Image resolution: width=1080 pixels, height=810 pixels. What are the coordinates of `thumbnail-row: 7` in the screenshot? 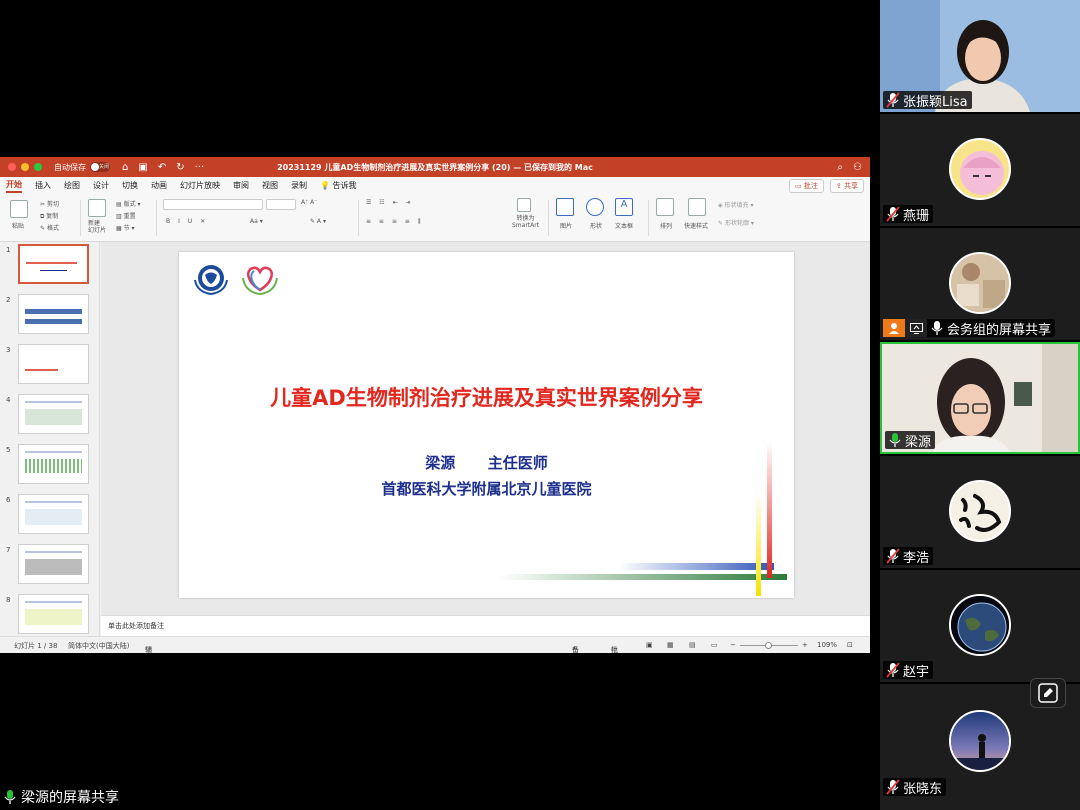 It's located at (49, 569).